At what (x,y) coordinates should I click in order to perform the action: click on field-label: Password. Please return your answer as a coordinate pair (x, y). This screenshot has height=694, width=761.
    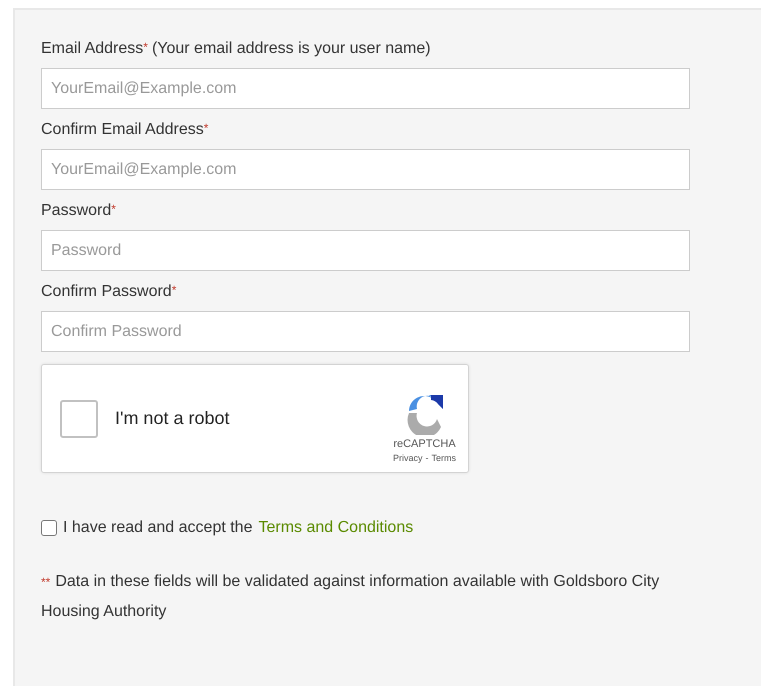
    Looking at the image, I should click on (76, 211).